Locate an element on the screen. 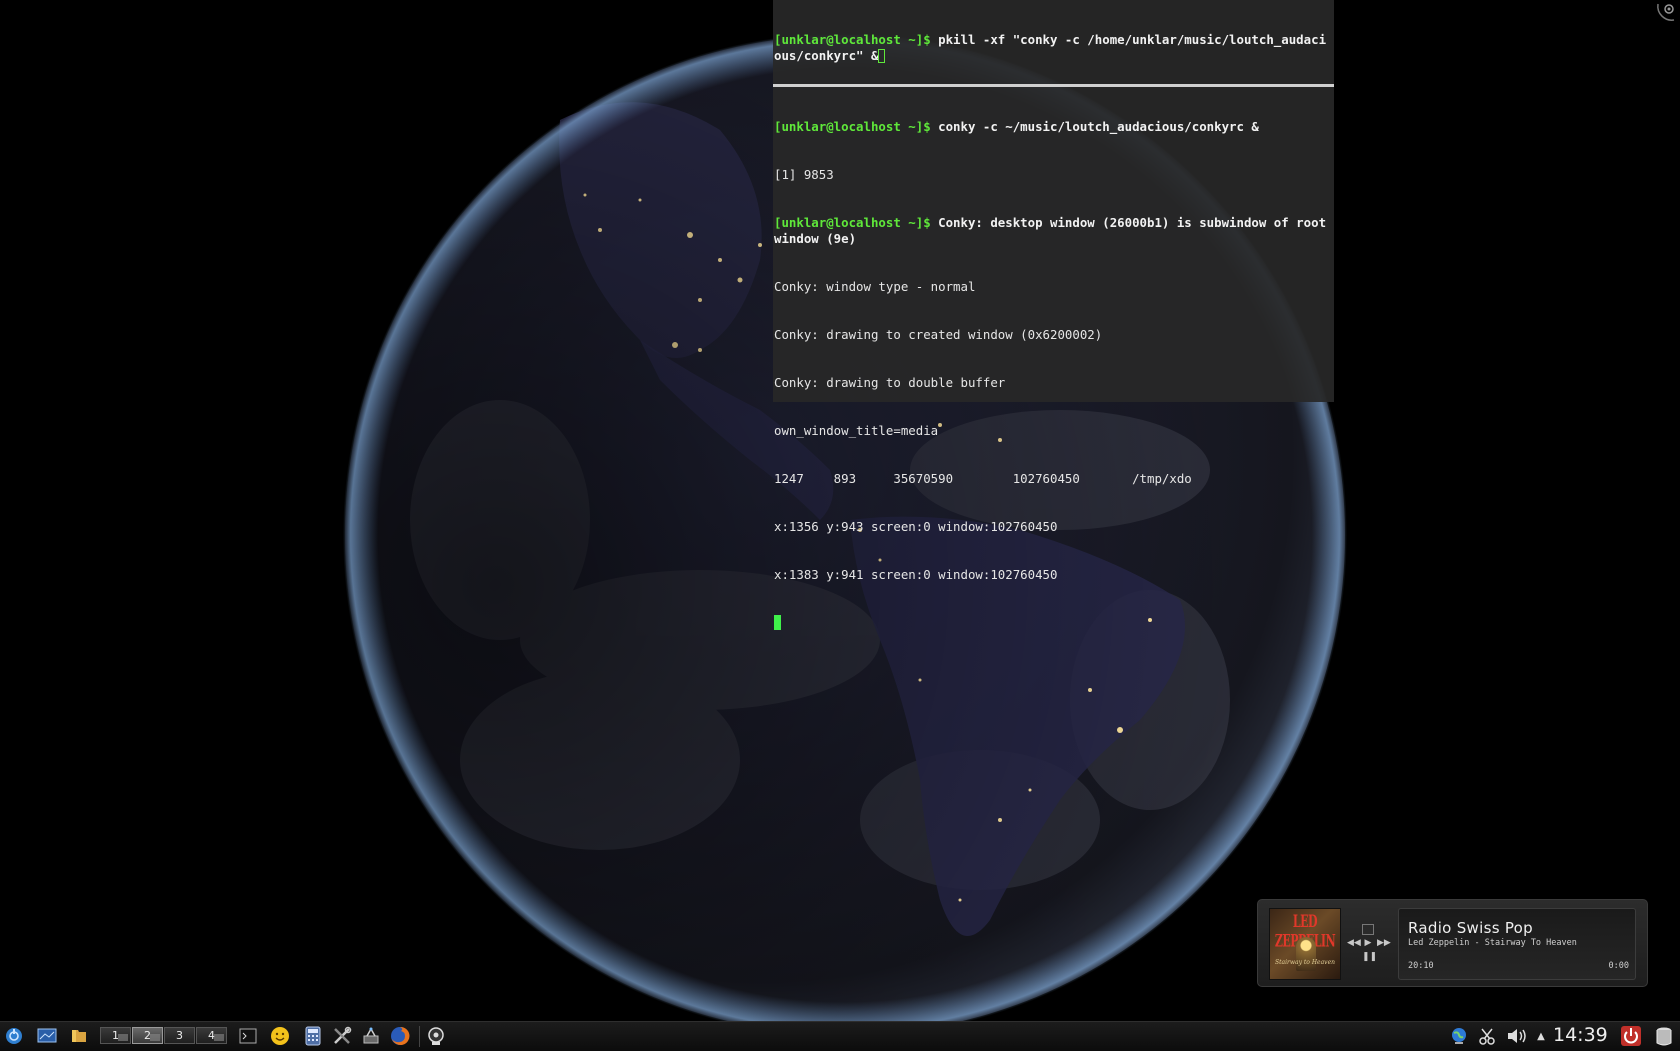 Image resolution: width=1680 pixels, height=1051 pixels. virtual-desktop-pager: 1 2 3 4 is located at coordinates (164, 1036).